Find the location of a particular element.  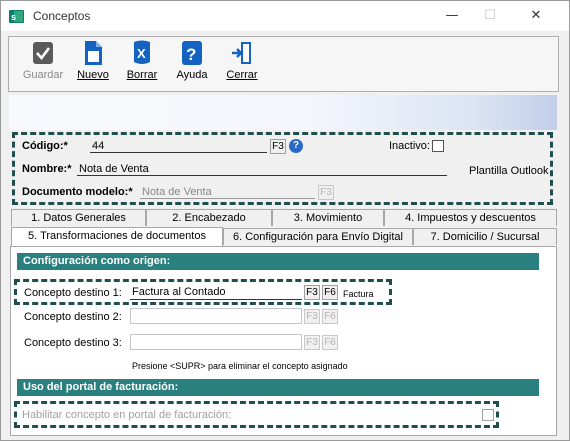

exit-door-icon is located at coordinates (241, 53).